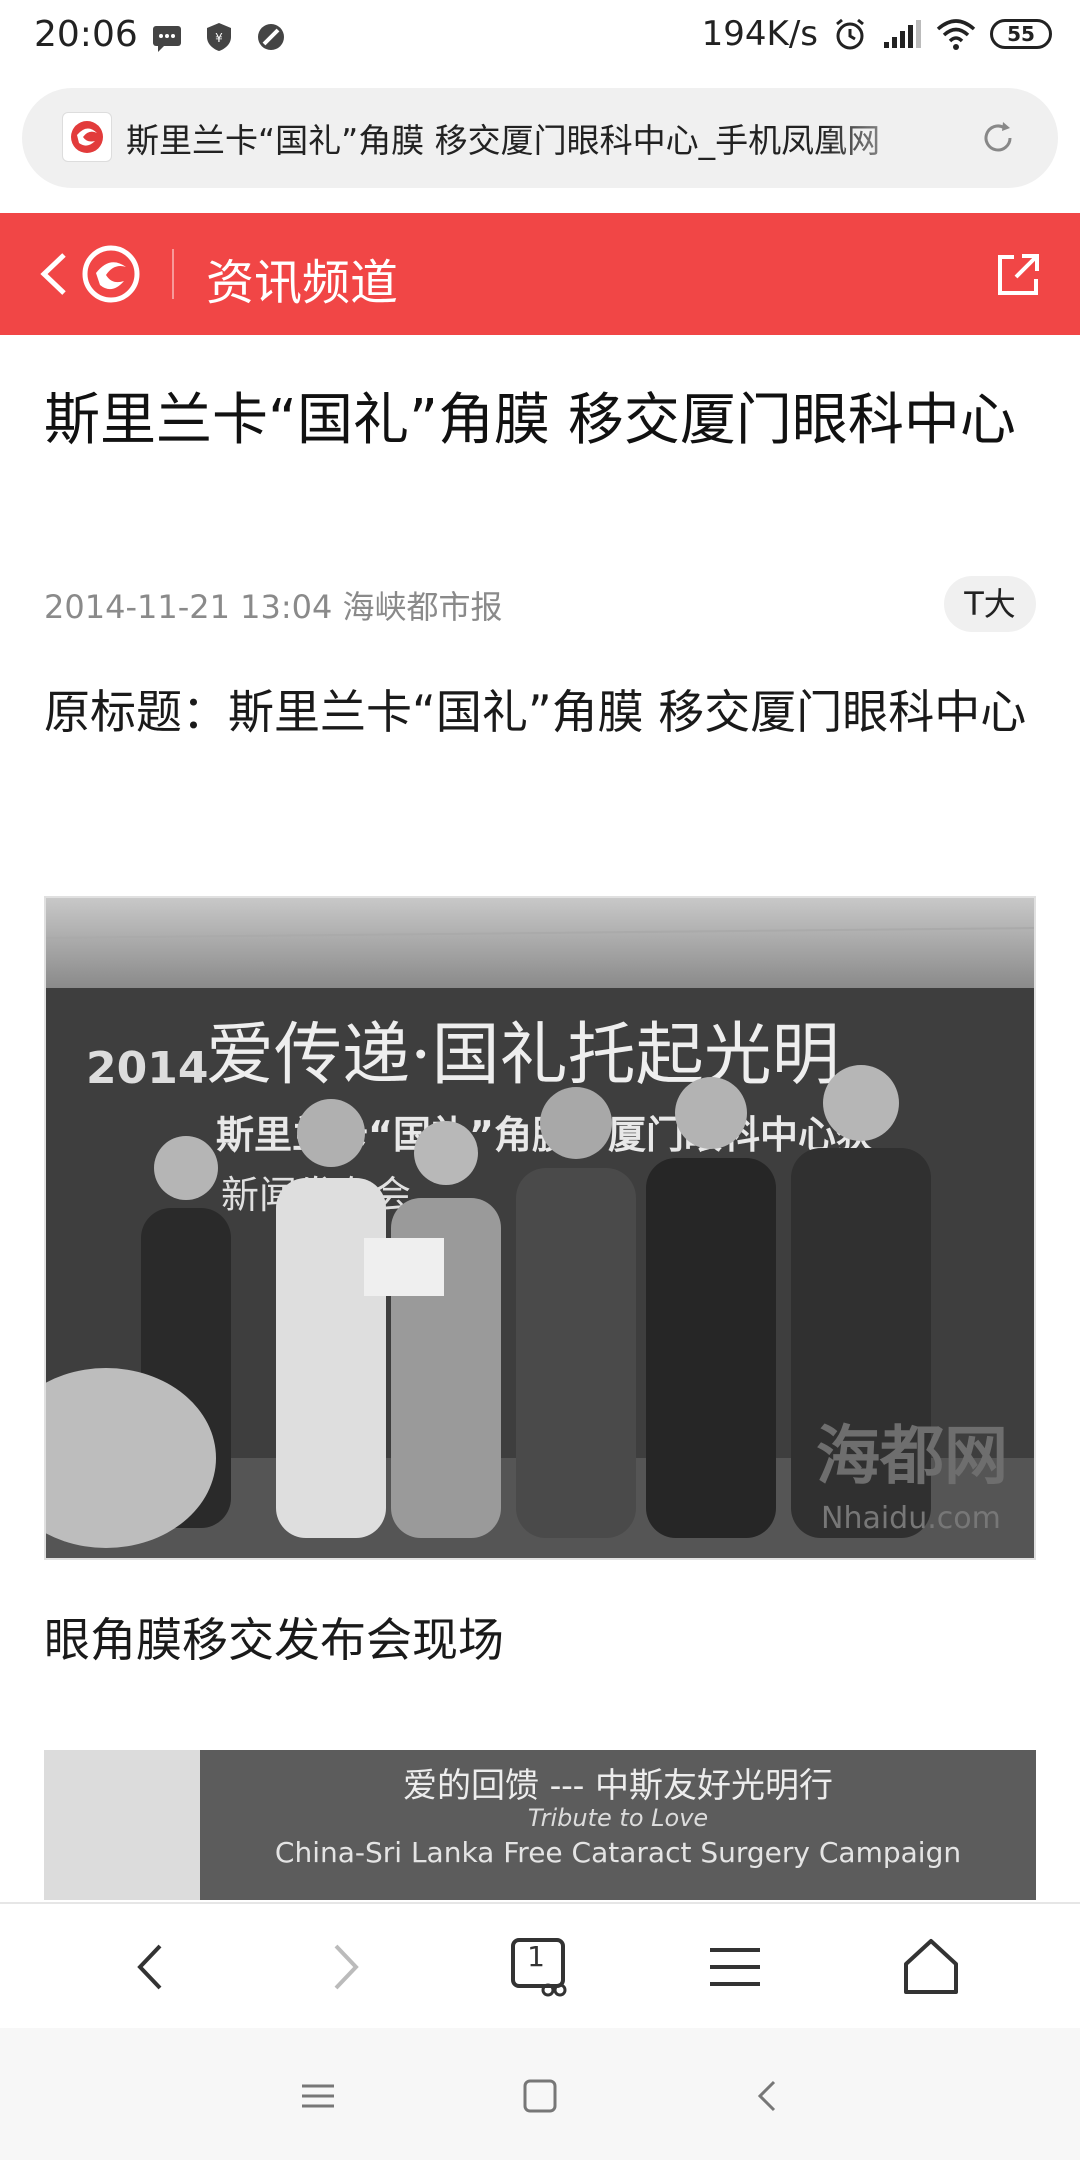 Image resolution: width=1080 pixels, height=2160 pixels. I want to click on photo-caption: 眼角膜移交发布会现场, so click(274, 1640).